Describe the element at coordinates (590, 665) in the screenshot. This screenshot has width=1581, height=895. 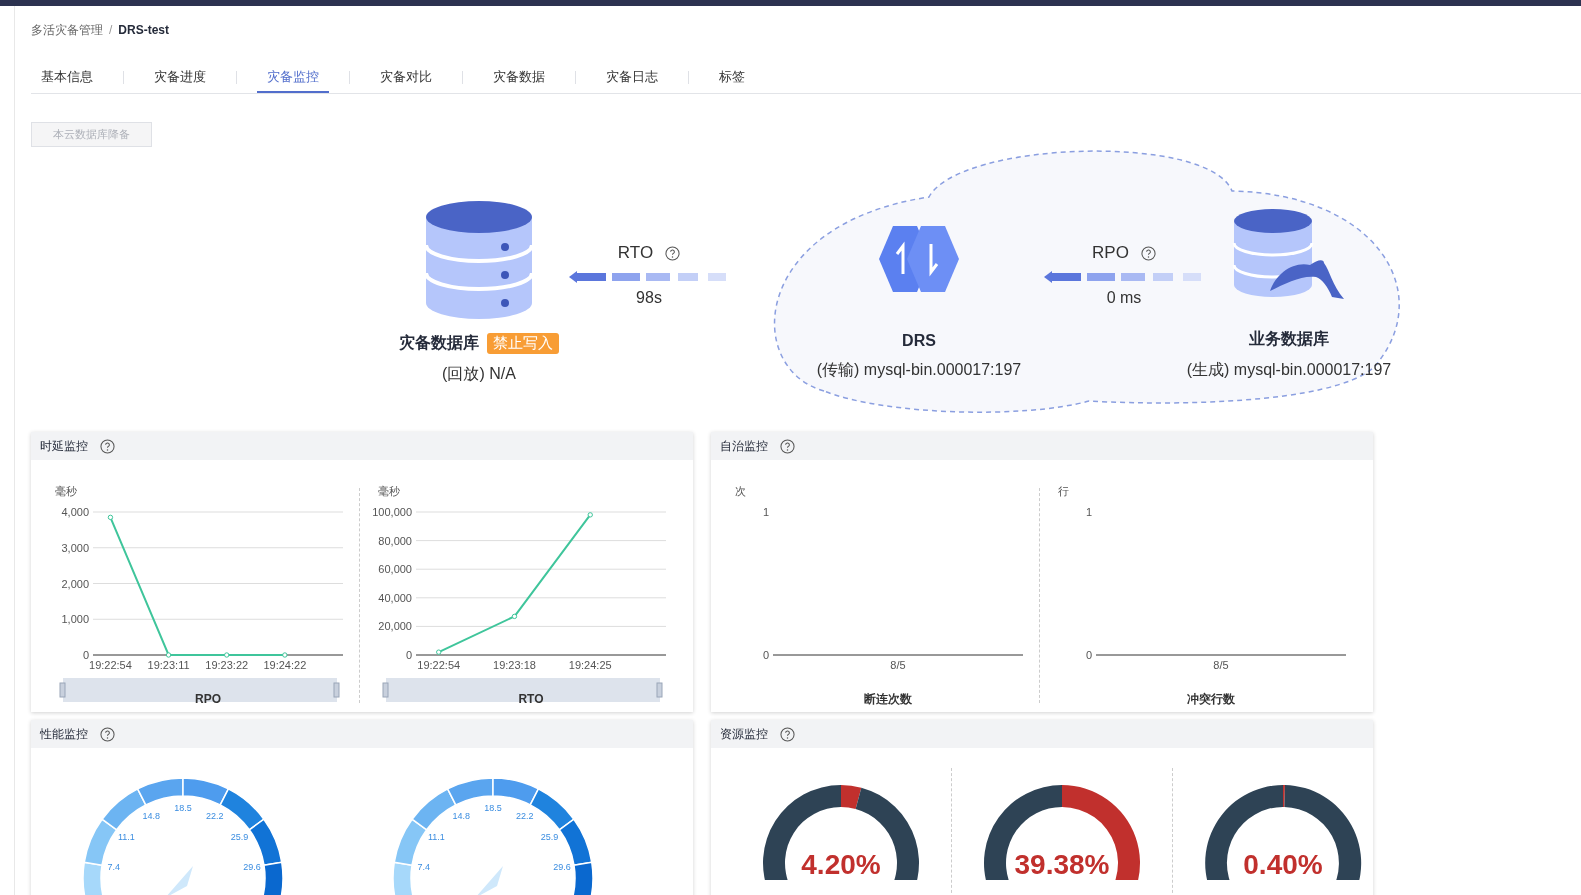
I see `tick-label: 19:24:25` at that location.